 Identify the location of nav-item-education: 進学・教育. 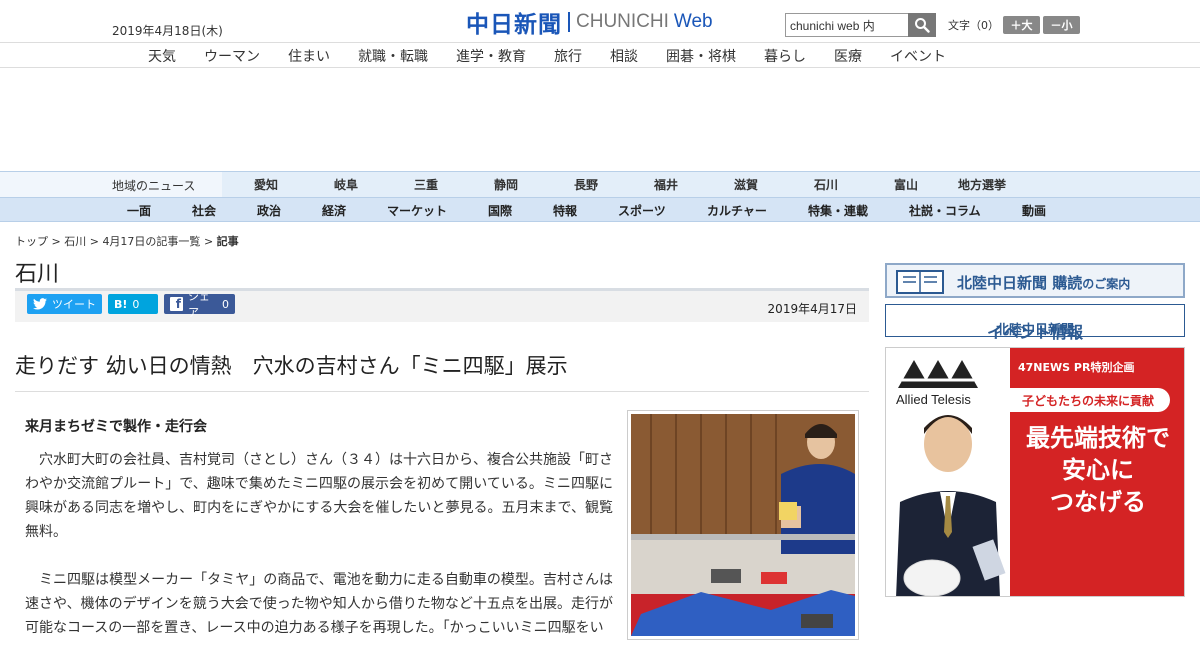
(491, 56).